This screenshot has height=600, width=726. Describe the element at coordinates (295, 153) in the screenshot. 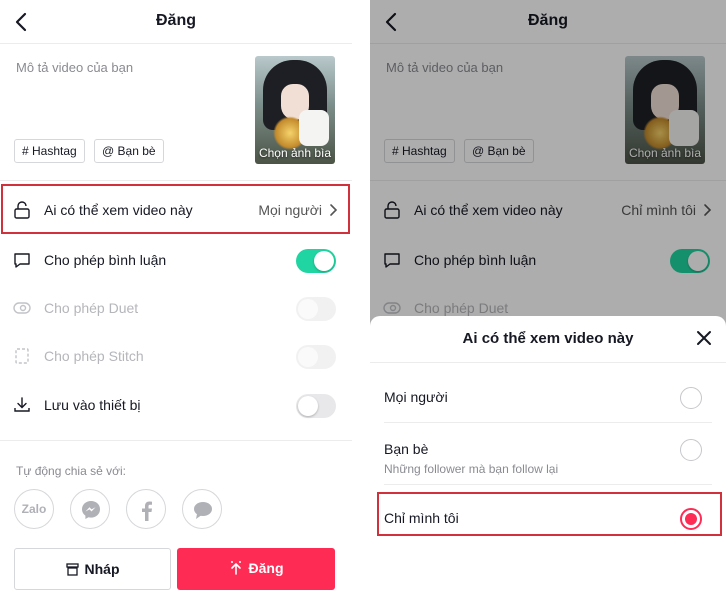

I see `cover-label: Chọn ảnh bìa` at that location.